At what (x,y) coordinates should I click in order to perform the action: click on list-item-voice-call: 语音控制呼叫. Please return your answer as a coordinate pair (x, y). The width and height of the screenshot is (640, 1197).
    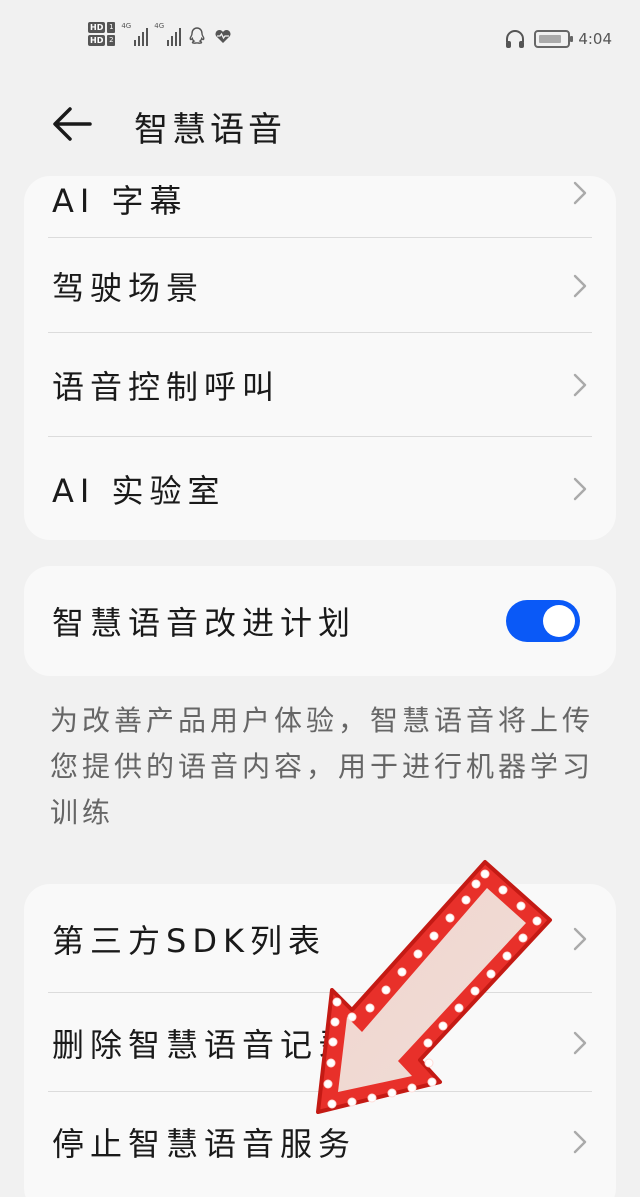
    Looking at the image, I should click on (320, 384).